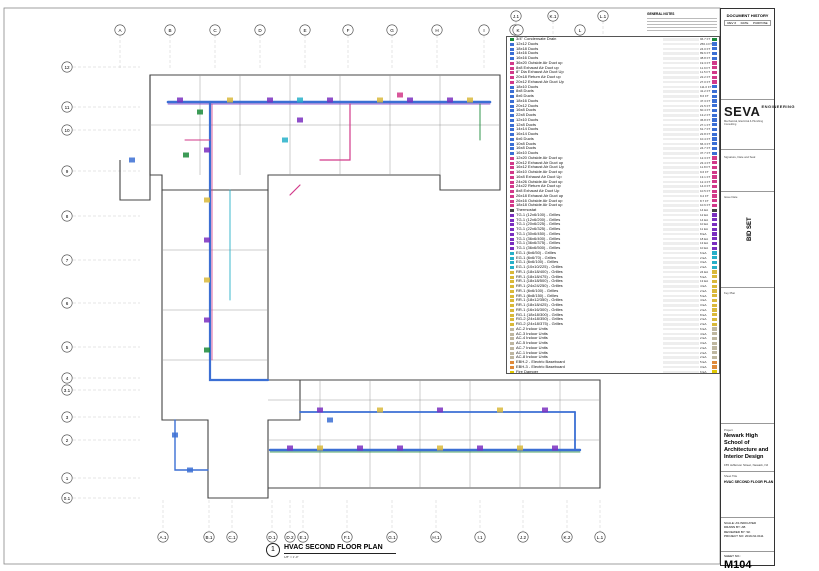 The height and width of the screenshot is (571, 819). Describe the element at coordinates (348, 30) in the screenshot. I see `grid-top-label: F` at that location.